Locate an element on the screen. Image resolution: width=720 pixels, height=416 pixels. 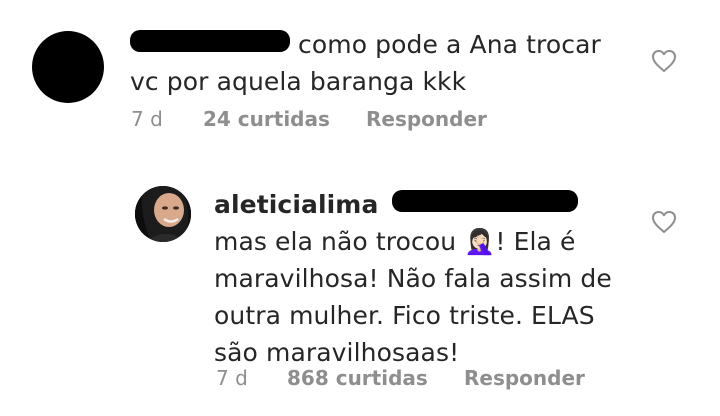
comment-line: mas ela não trocou 🤦🏻‍♀️! Ela é is located at coordinates (413, 241).